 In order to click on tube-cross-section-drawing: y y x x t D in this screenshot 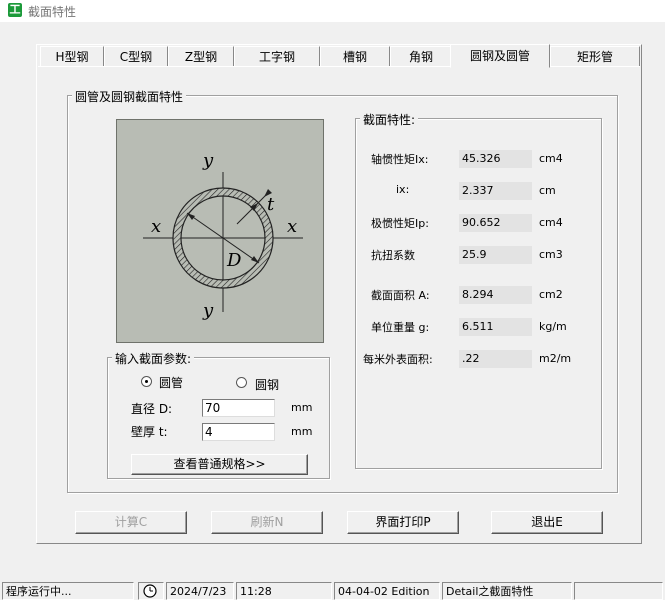, I will do `click(223, 235)`.